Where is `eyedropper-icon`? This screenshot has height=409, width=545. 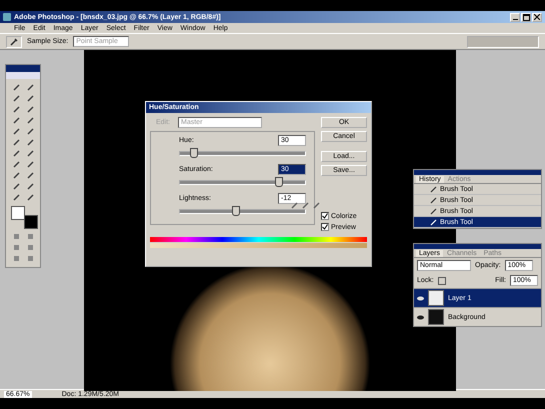
eyedropper-icon is located at coordinates (14, 41).